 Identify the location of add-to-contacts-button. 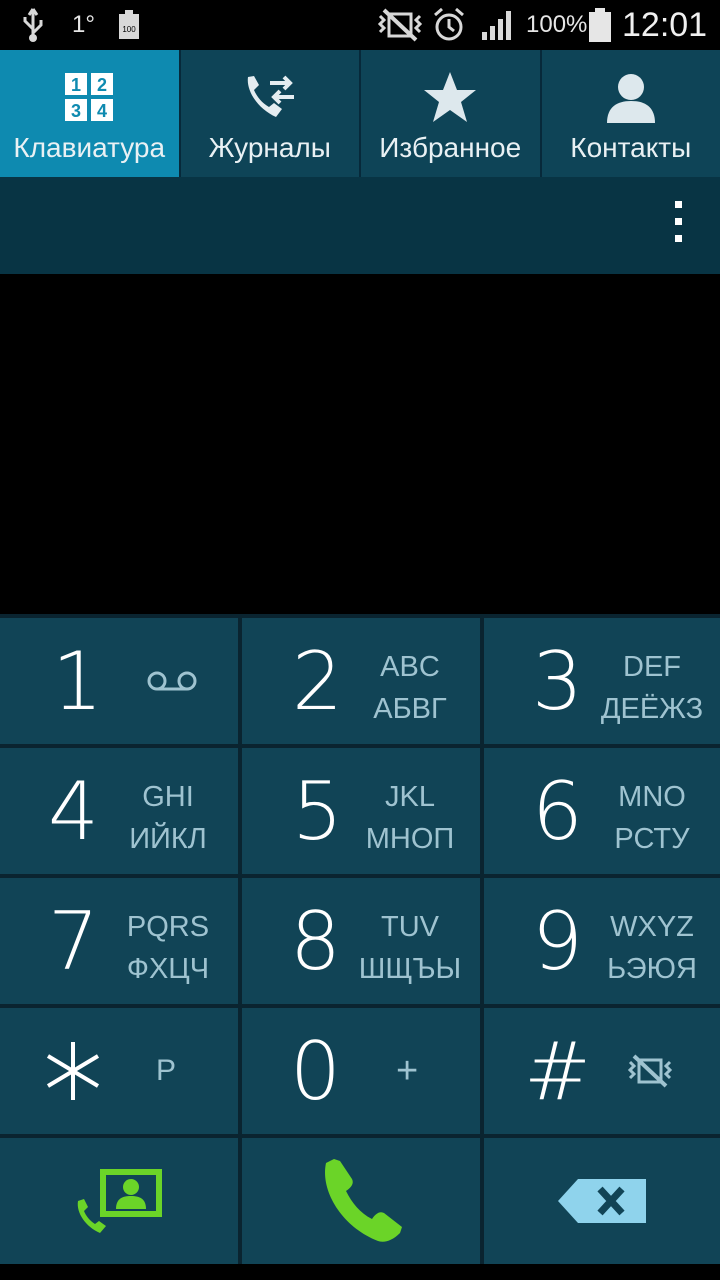
(119, 1201).